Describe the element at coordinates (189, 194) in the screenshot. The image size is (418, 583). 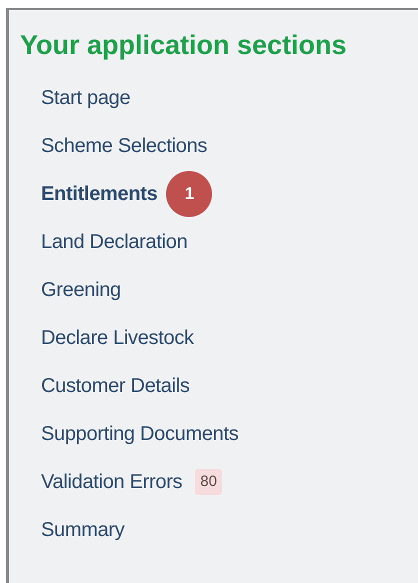
I see `step-marker: 1` at that location.